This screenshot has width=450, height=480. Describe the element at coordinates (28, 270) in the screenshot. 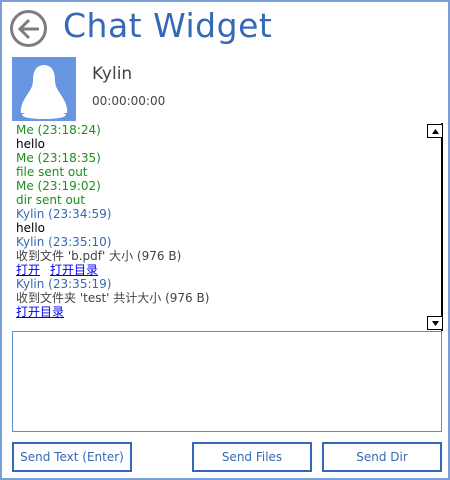

I see `open-file-link: 打开` at that location.